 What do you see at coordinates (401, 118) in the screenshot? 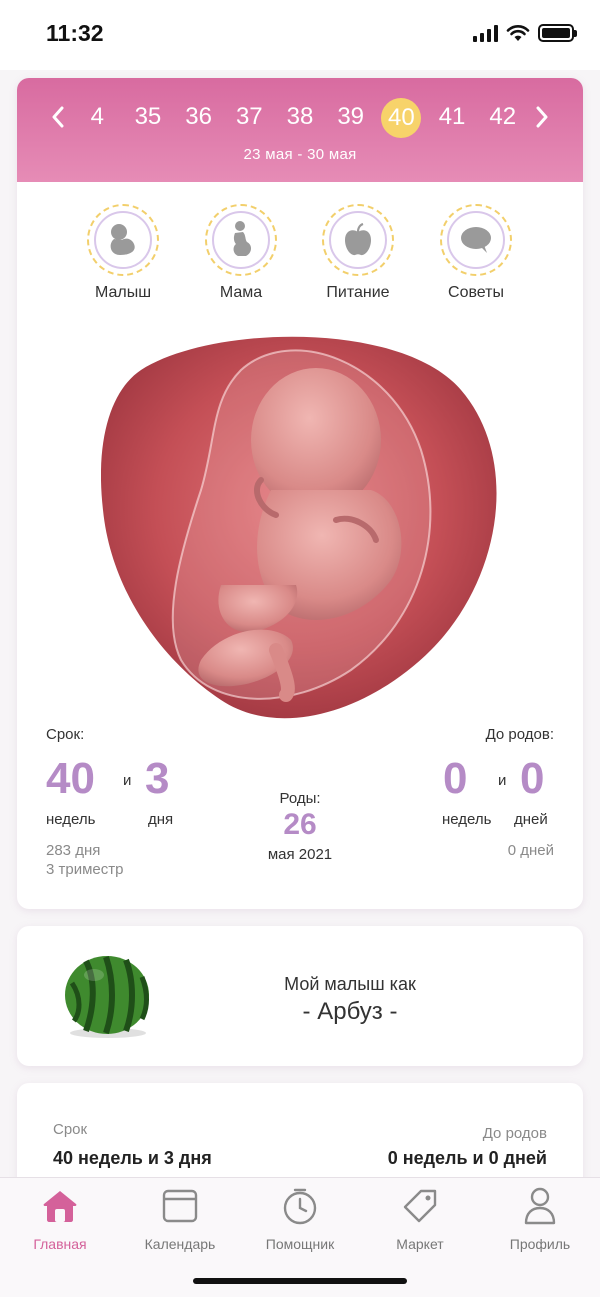
I see `week-item-40-active: 40` at bounding box center [401, 118].